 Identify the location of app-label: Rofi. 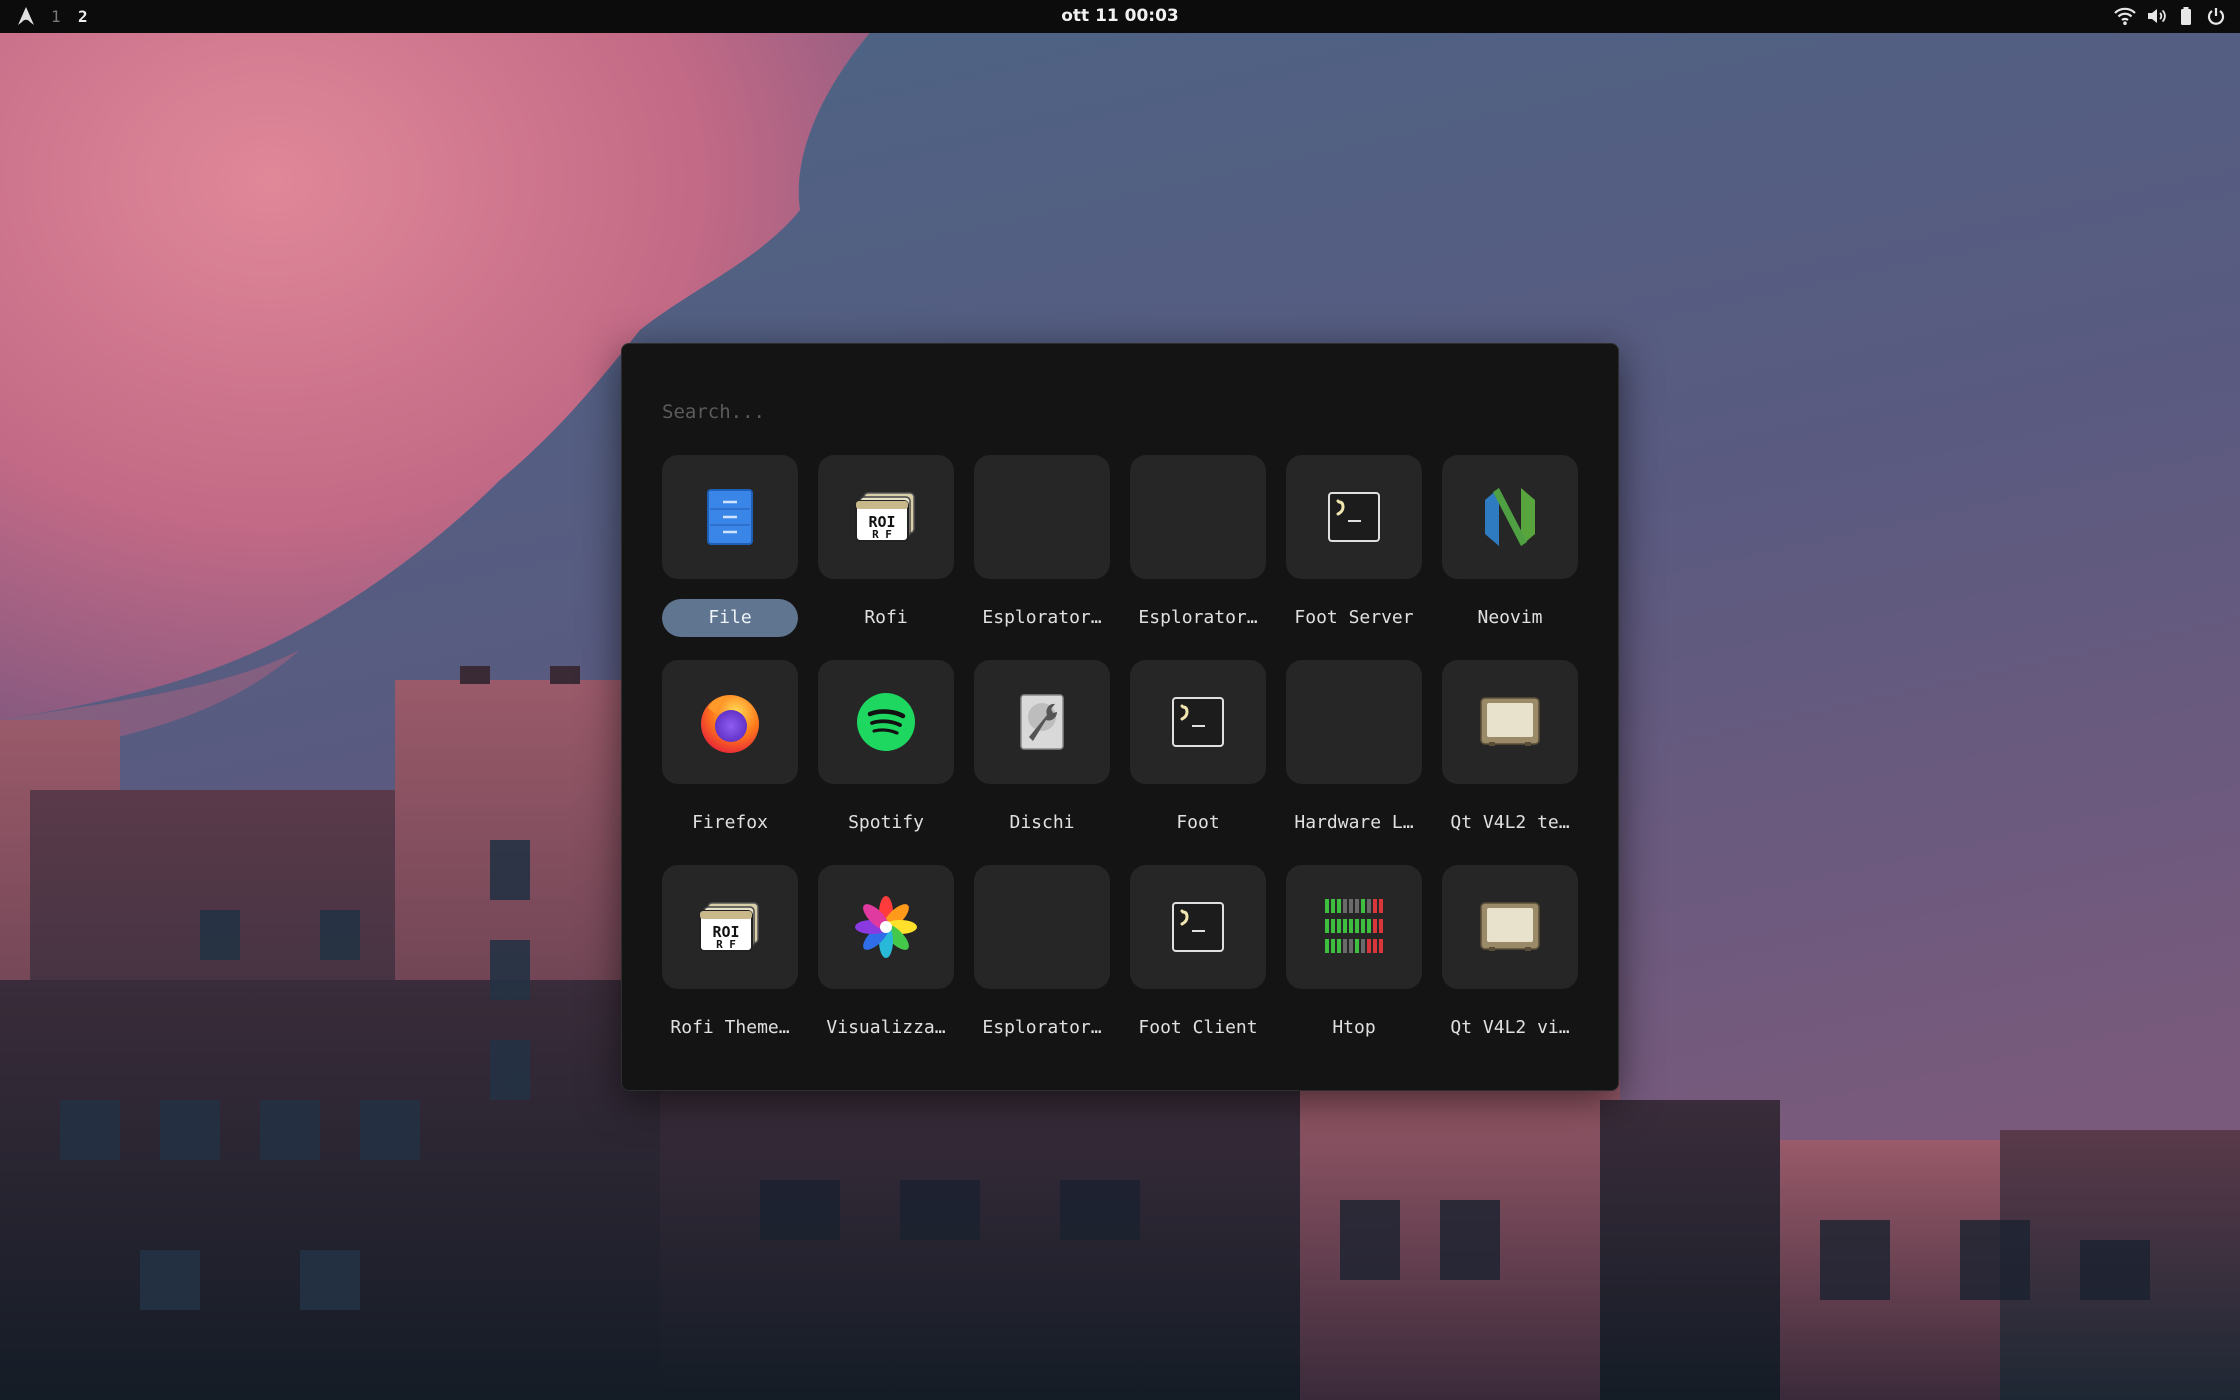
(886, 617).